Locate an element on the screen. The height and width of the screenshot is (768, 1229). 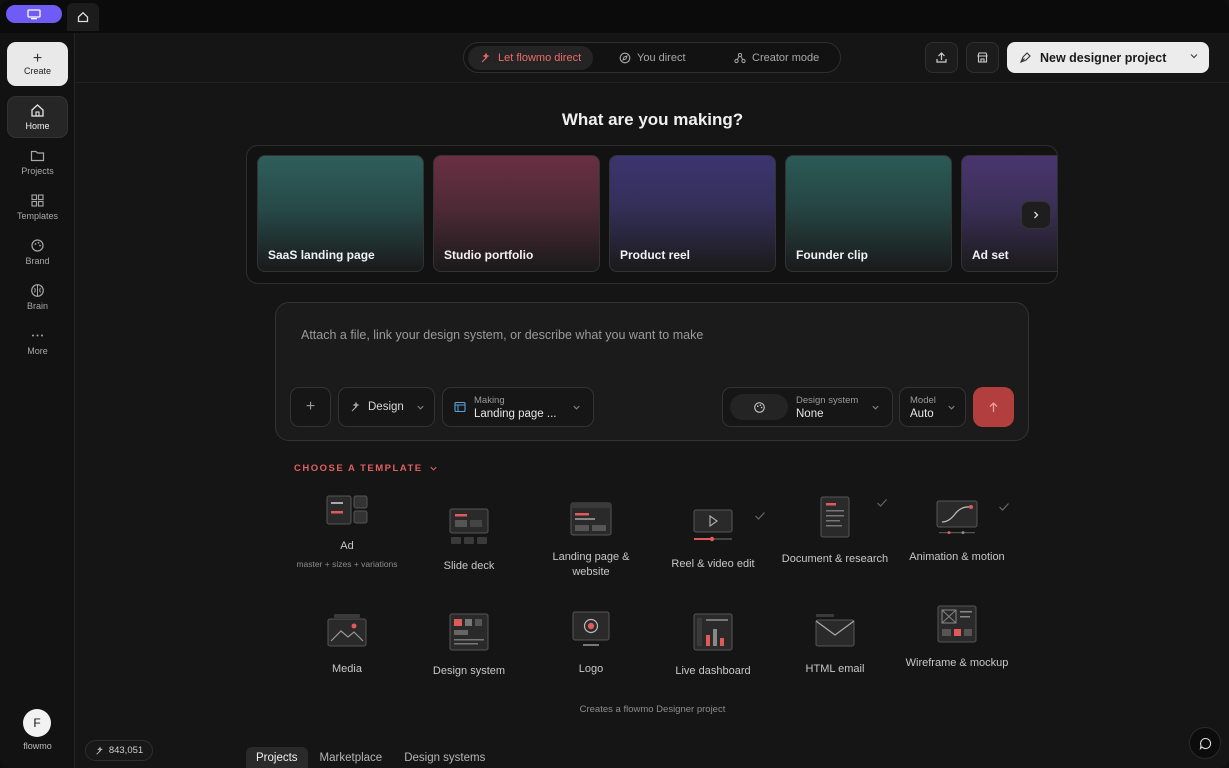
pen-tool-icon is located at coordinates (1025, 57).